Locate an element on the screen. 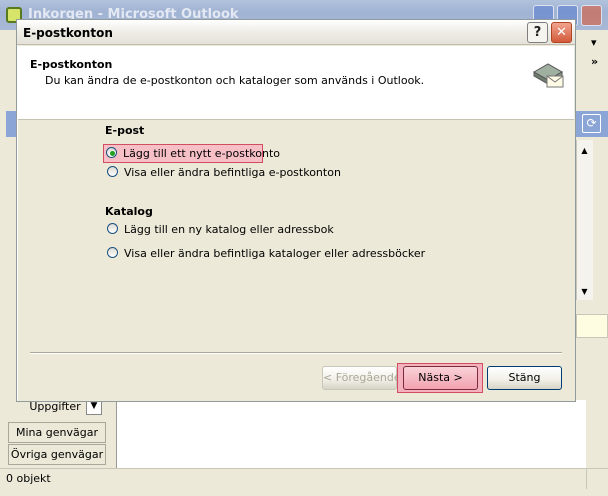 This screenshot has width=608, height=496. window-close-button is located at coordinates (591, 15).